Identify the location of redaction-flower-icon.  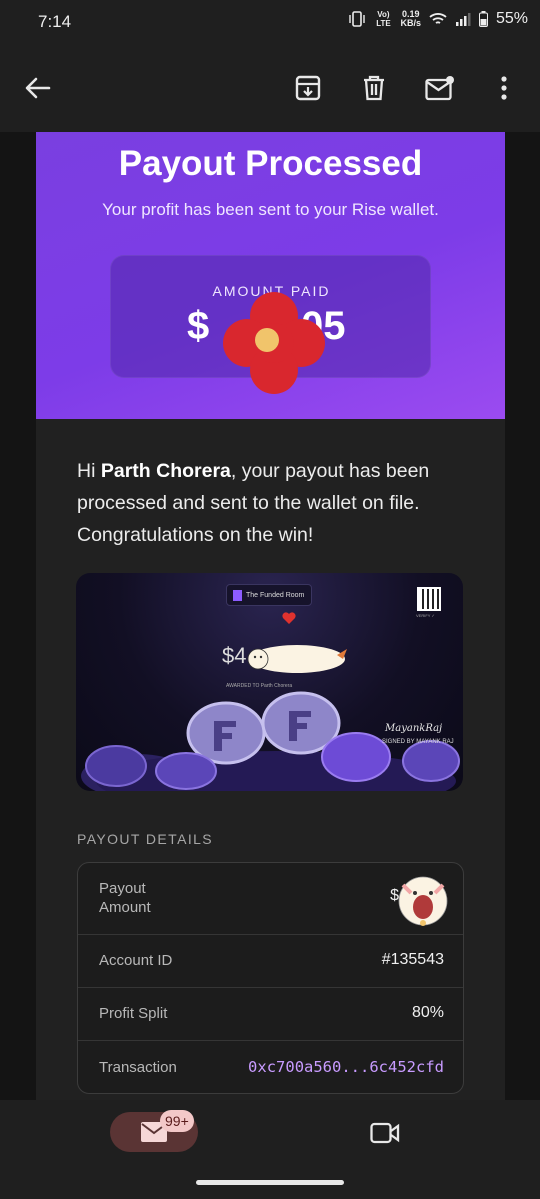
(274, 343).